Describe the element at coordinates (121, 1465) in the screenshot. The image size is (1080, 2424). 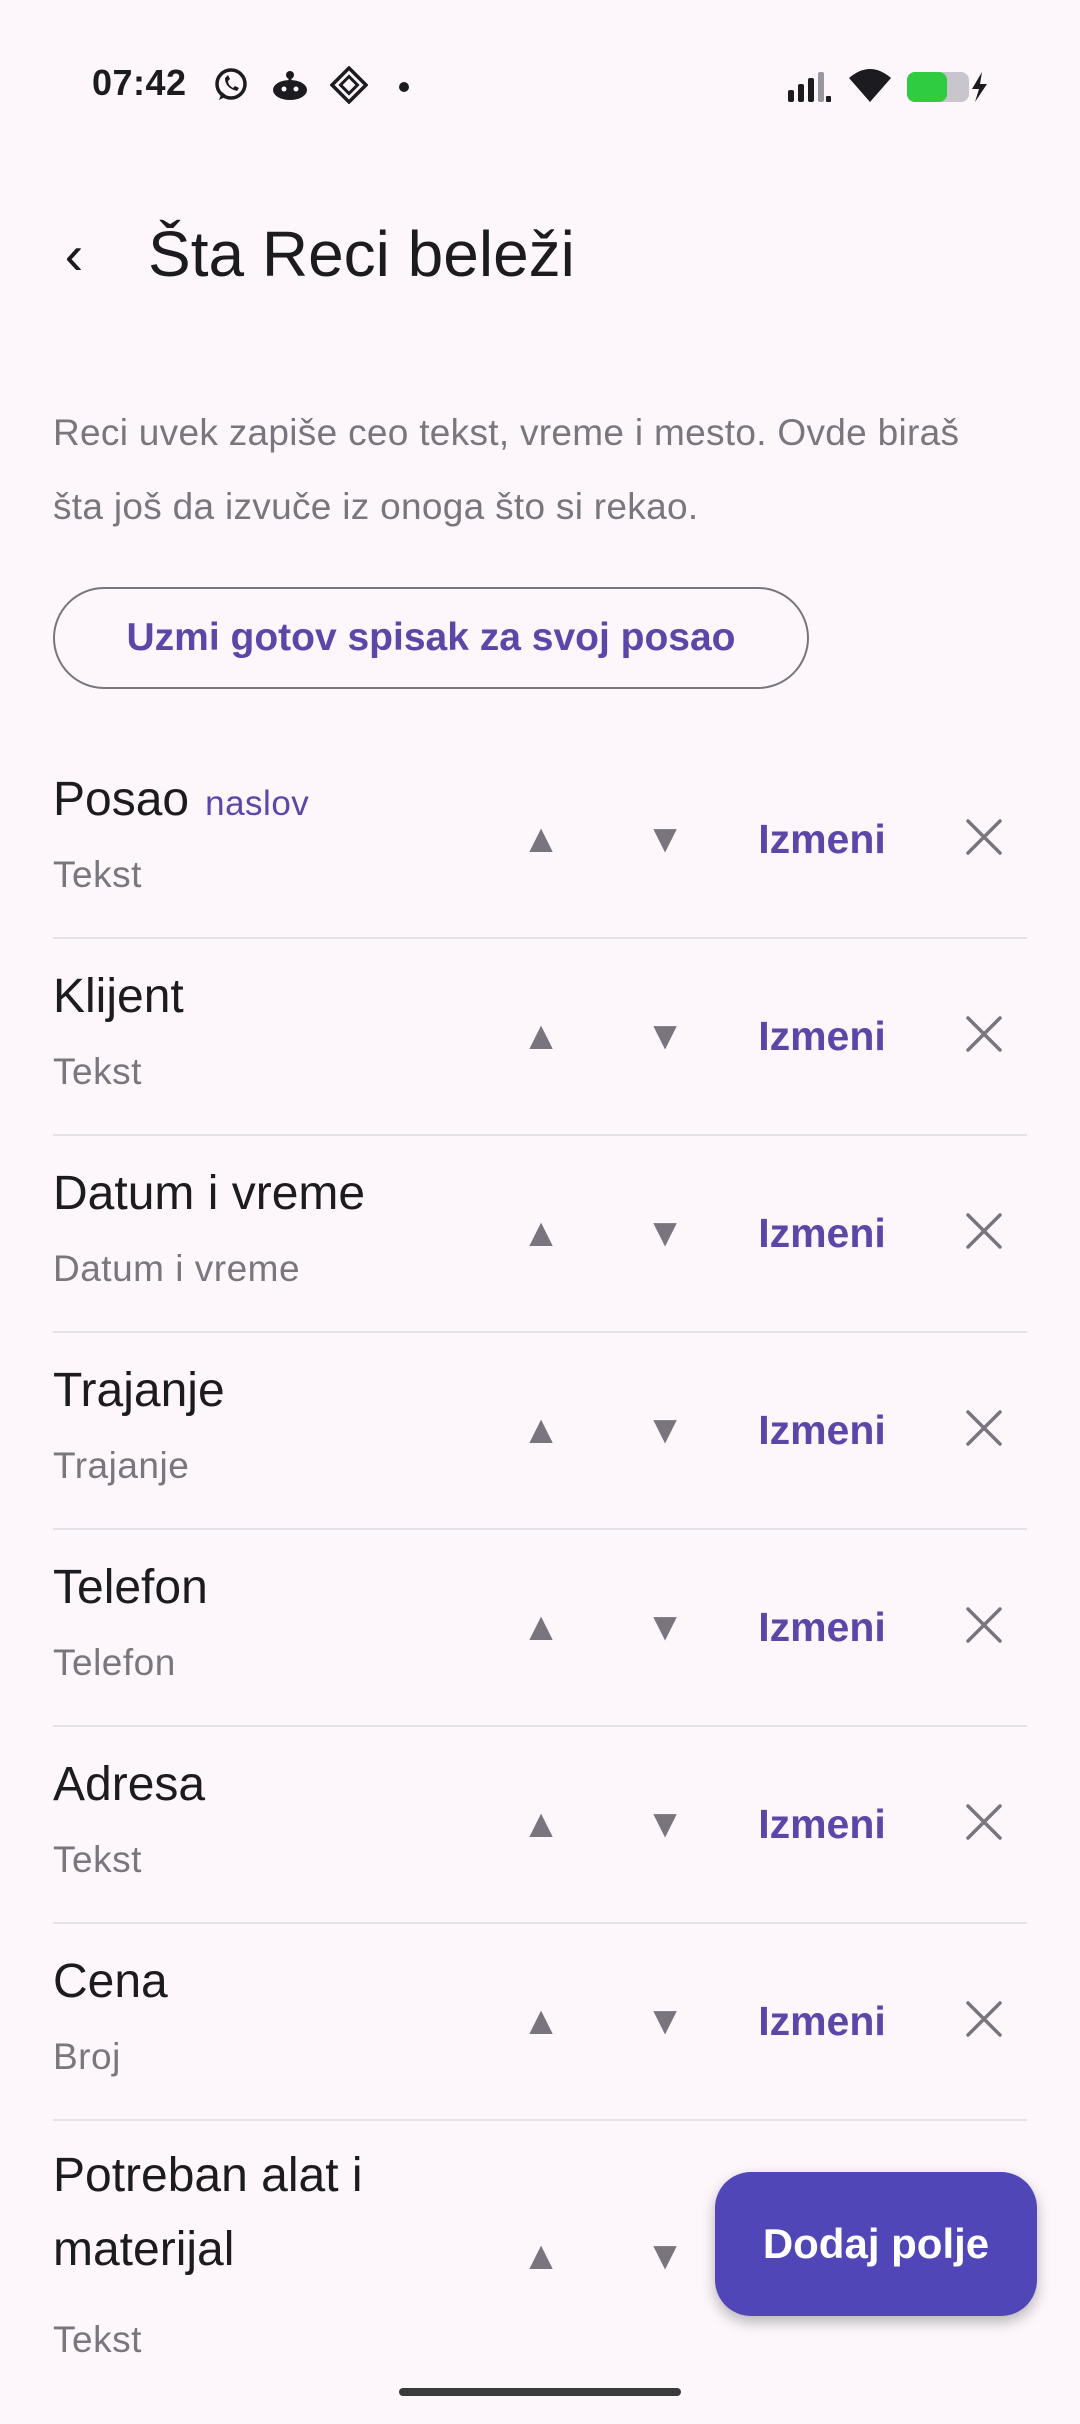
I see `field-type: Trajanje` at that location.